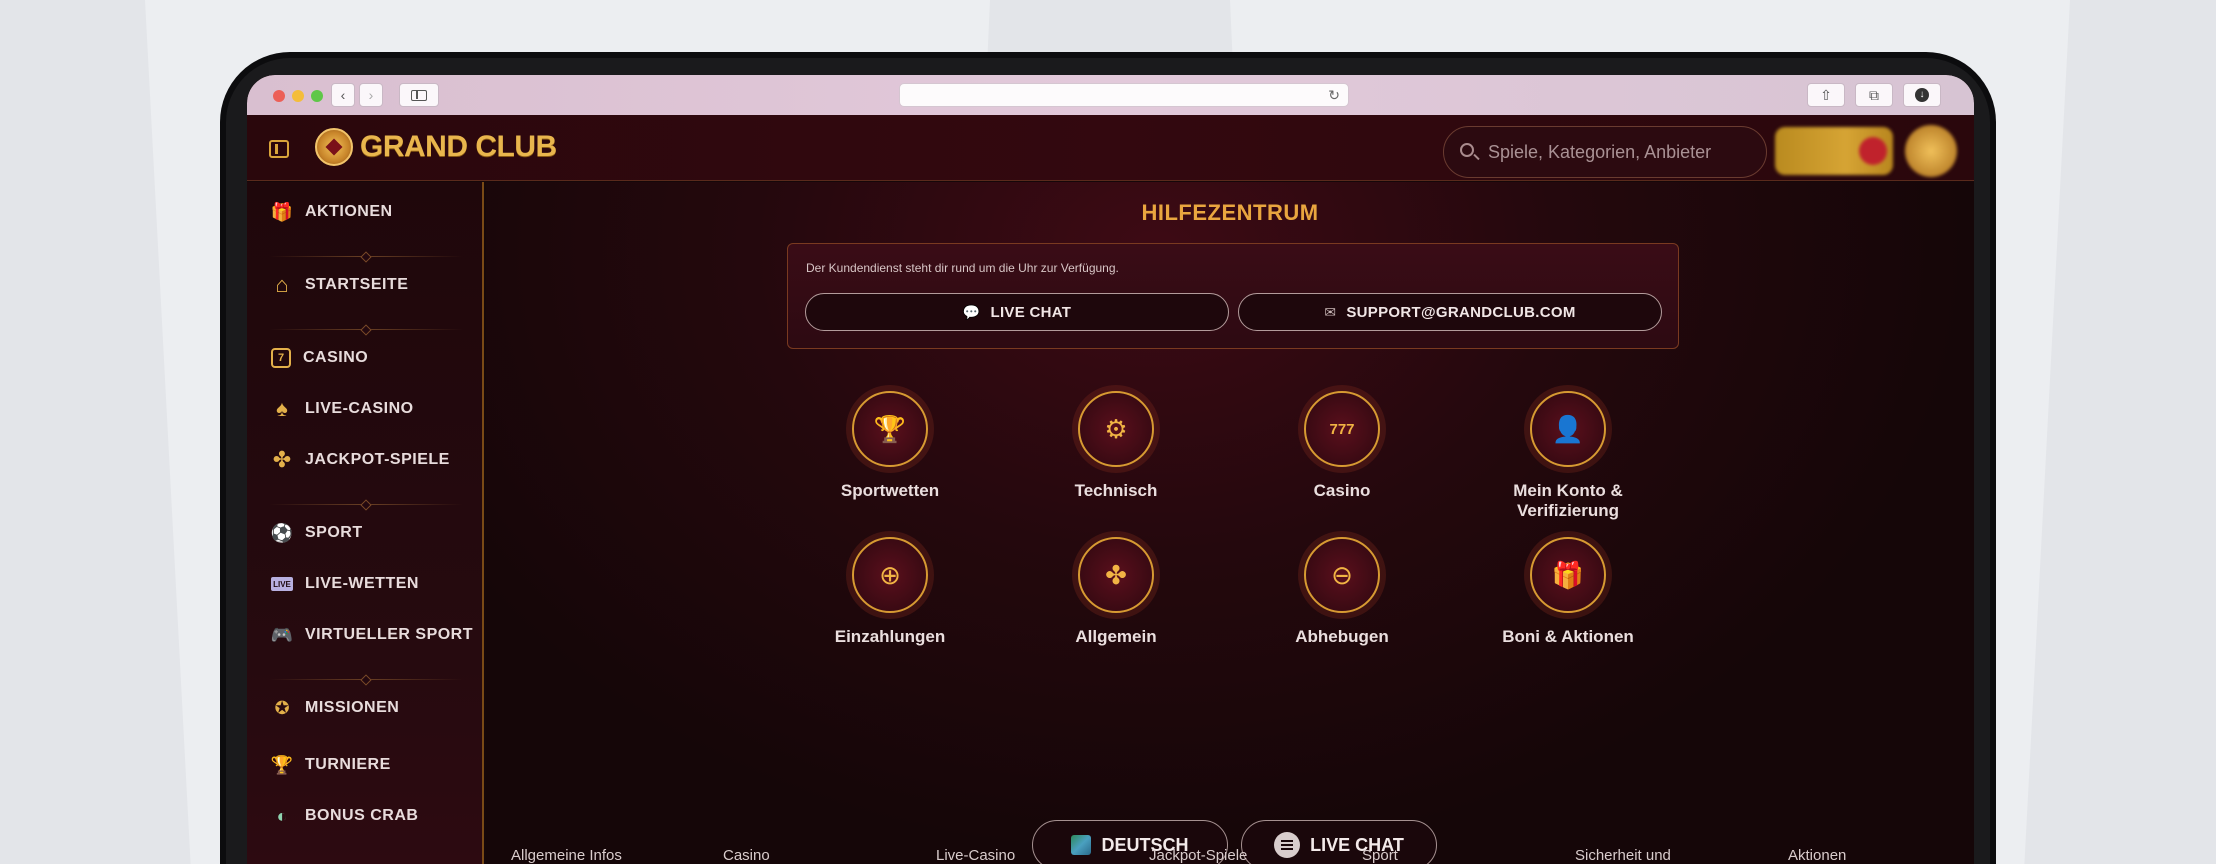 This screenshot has width=2216, height=864. I want to click on notification-badge, so click(1873, 151).